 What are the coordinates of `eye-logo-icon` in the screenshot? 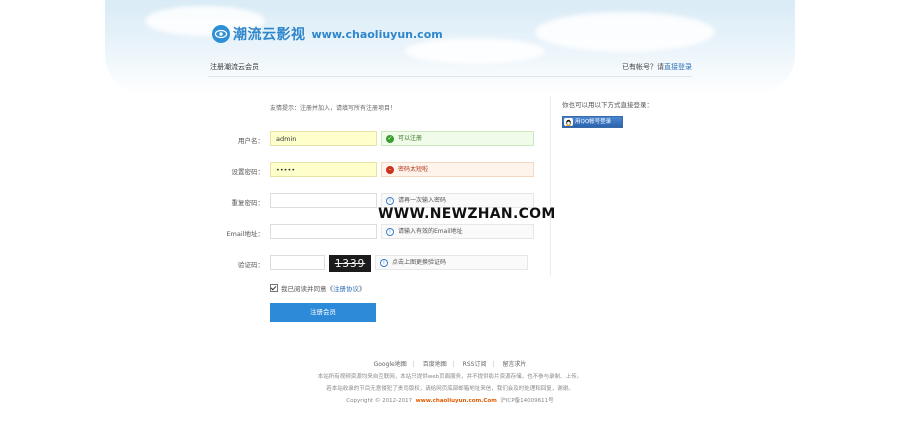 It's located at (221, 34).